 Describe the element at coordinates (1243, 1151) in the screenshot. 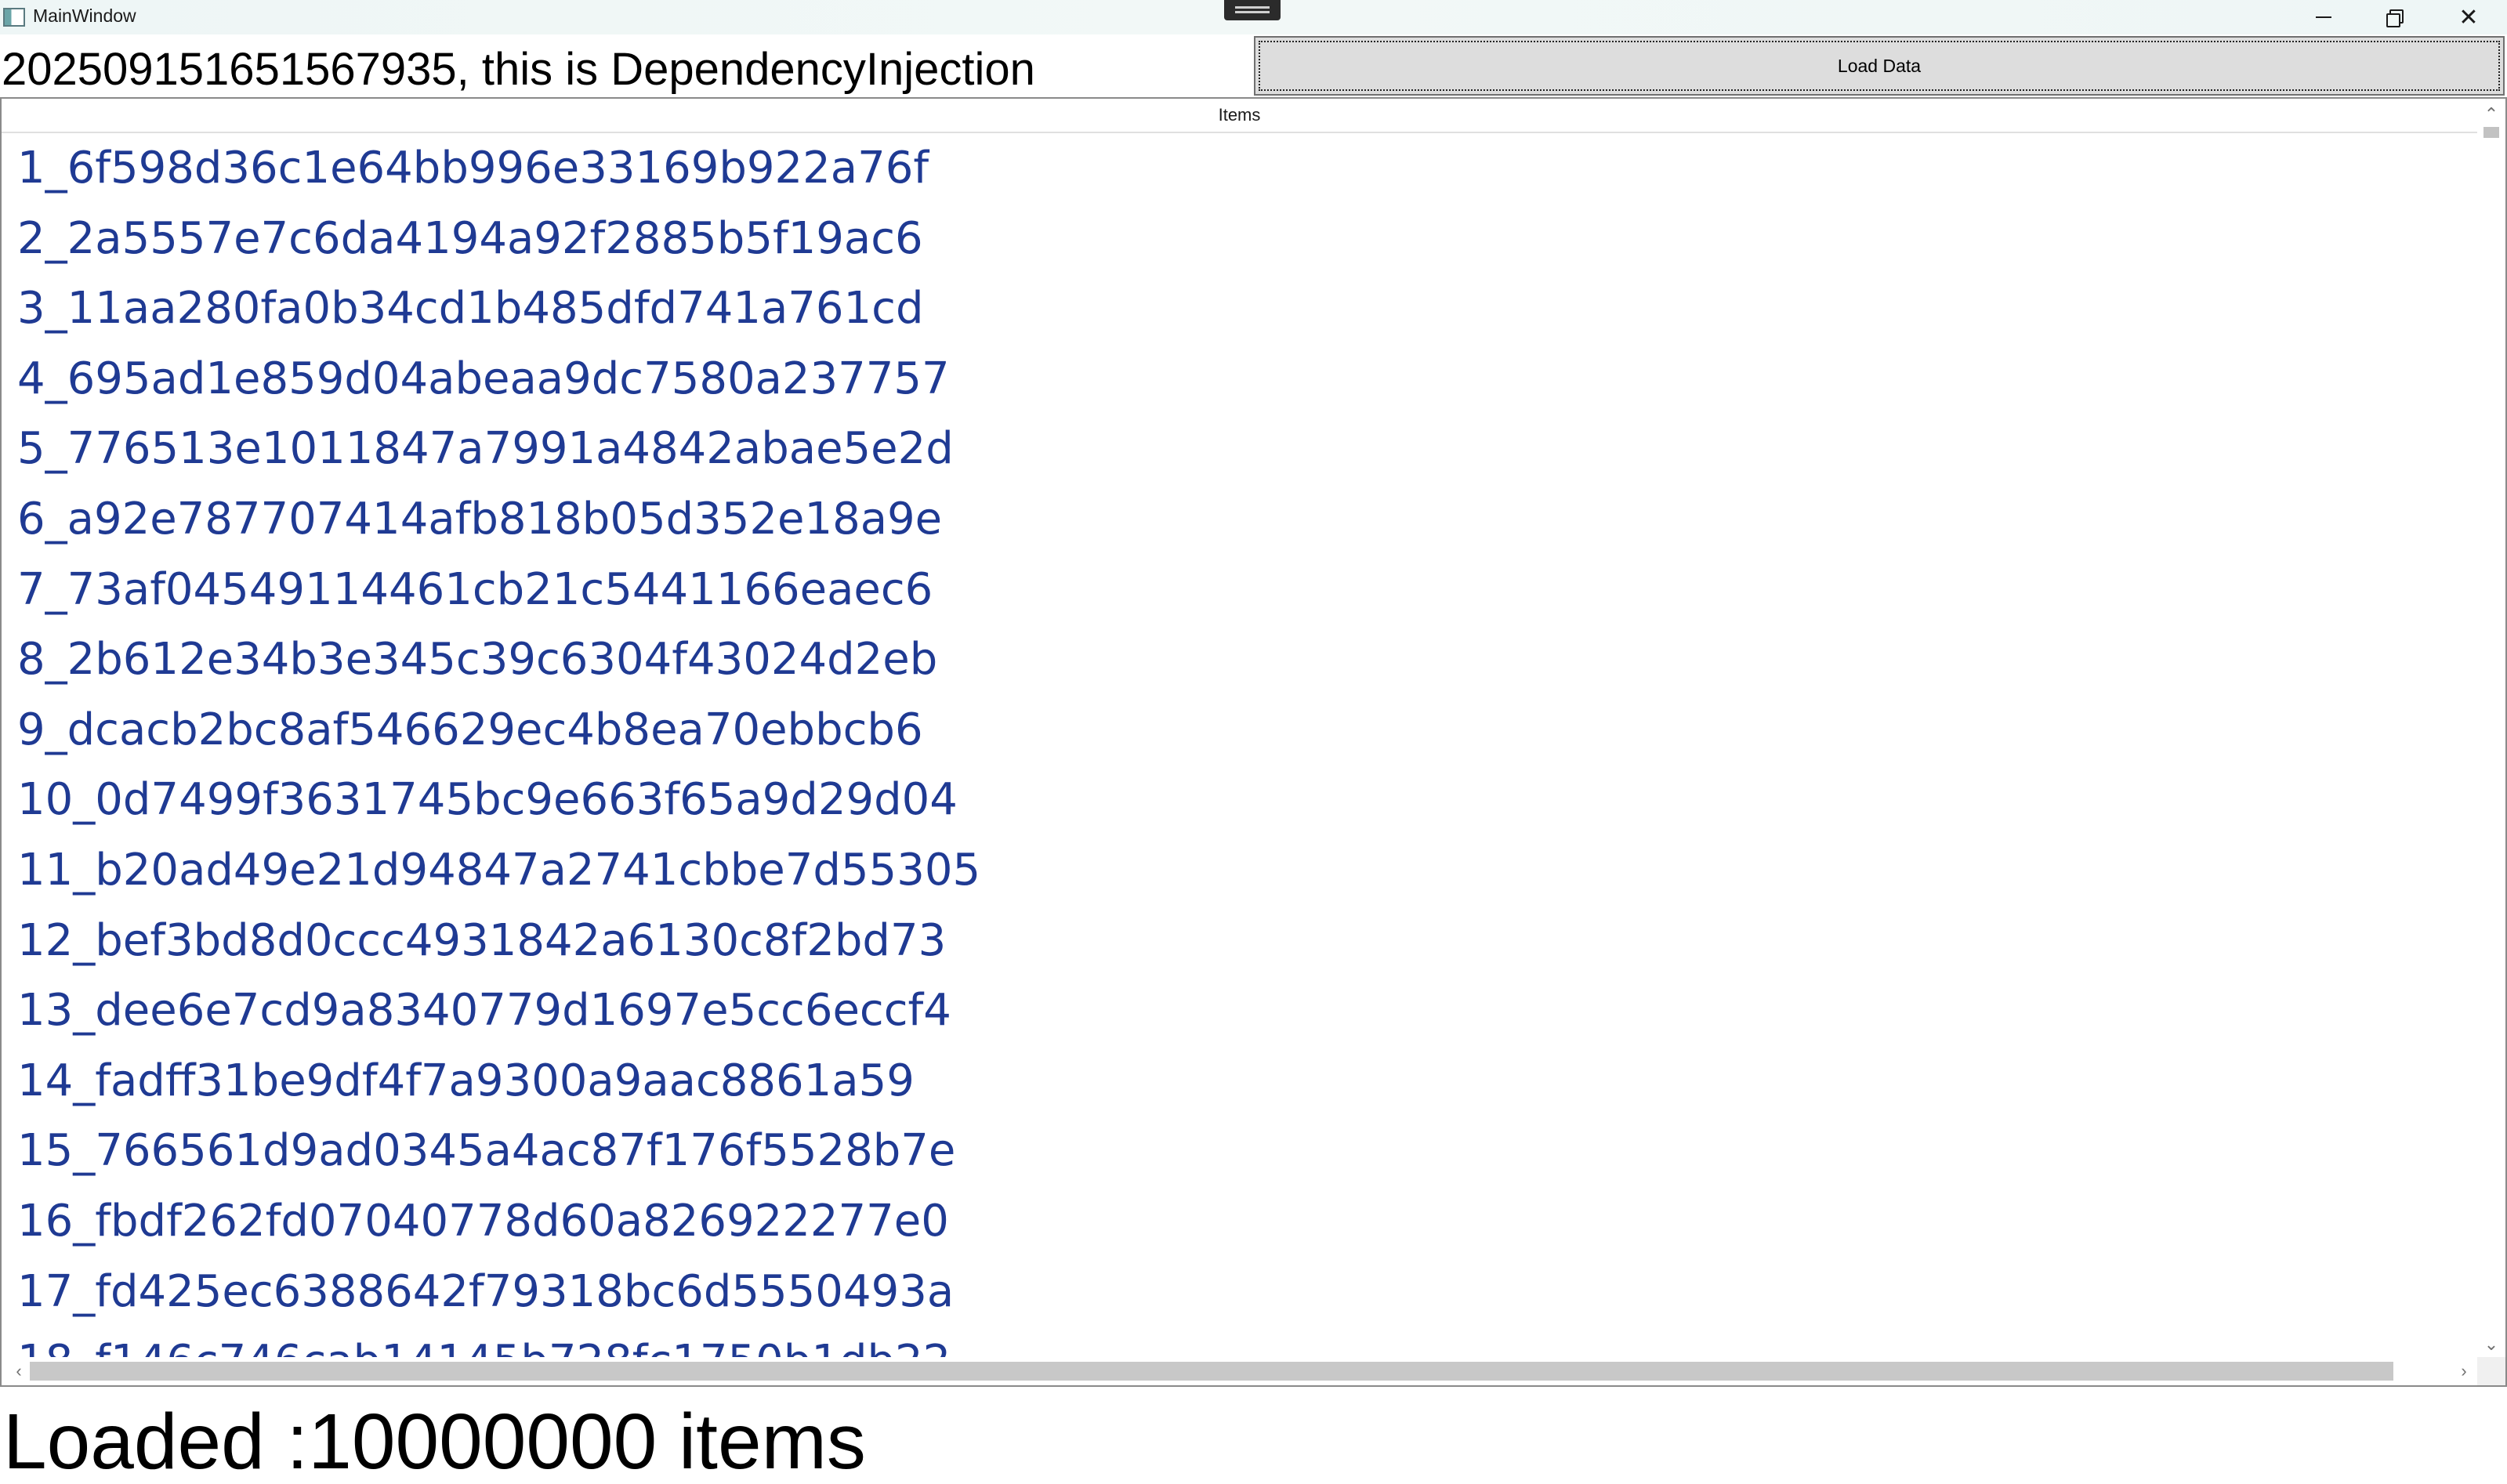

I see `list-item: 15_766561d9ad0345a4ac87f176f5528b7e` at that location.